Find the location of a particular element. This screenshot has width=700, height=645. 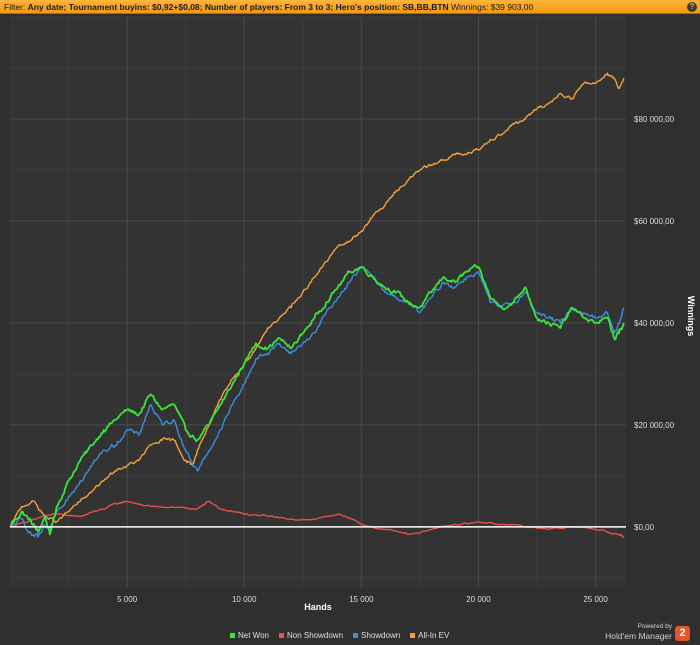

powered-by-block: Powered by Hold'em Manager is located at coordinates (638, 632).